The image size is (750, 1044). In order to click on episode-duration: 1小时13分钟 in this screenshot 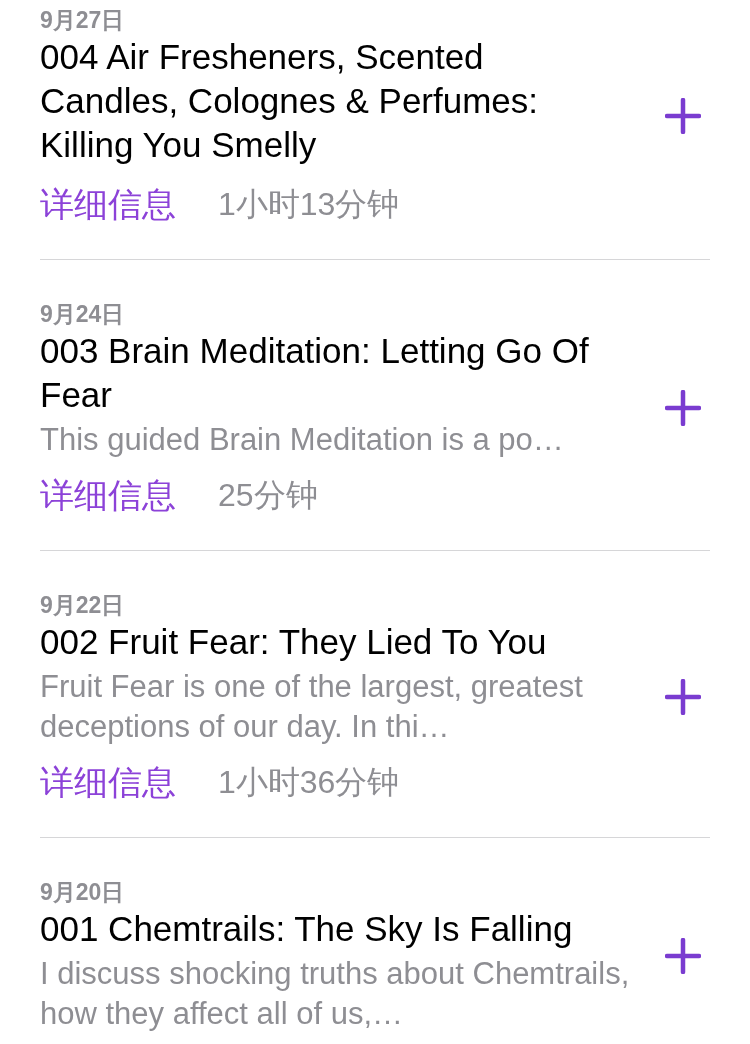, I will do `click(309, 204)`.